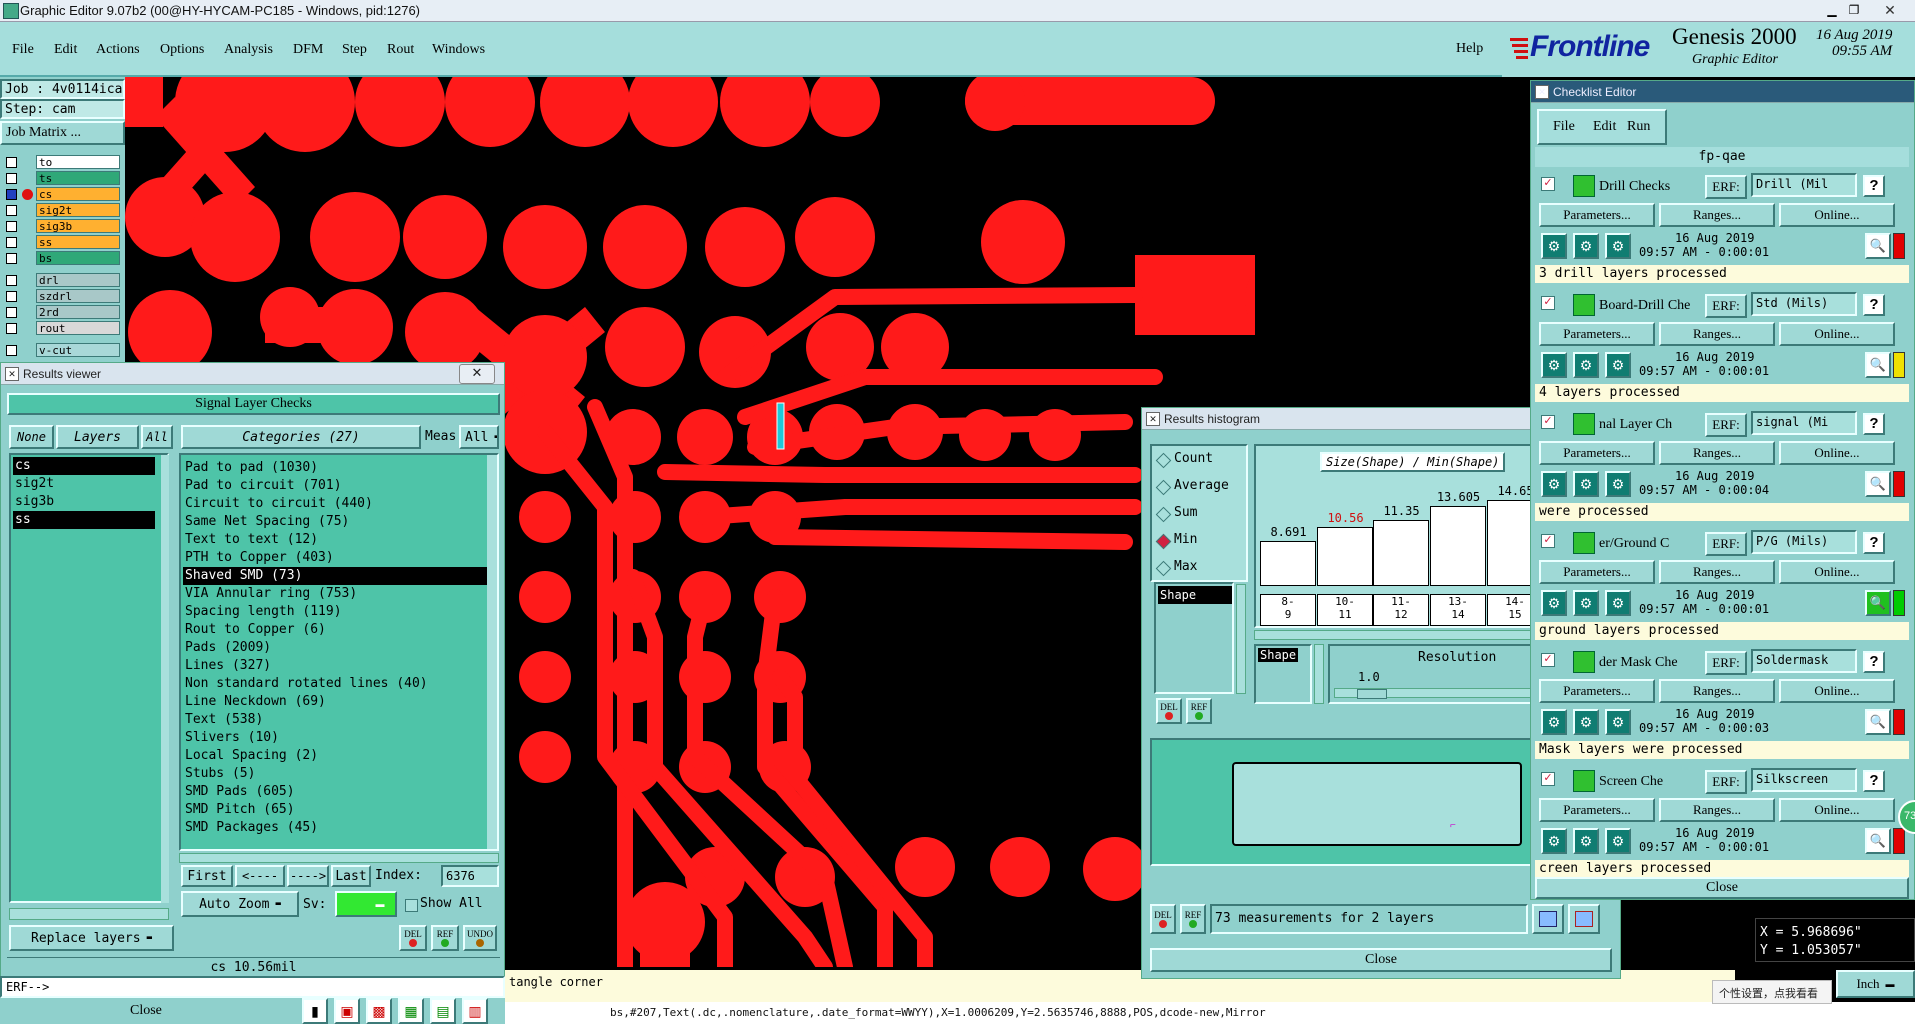 The image size is (1915, 1024). What do you see at coordinates (1381, 960) in the screenshot?
I see `histogram-close-button: Close` at bounding box center [1381, 960].